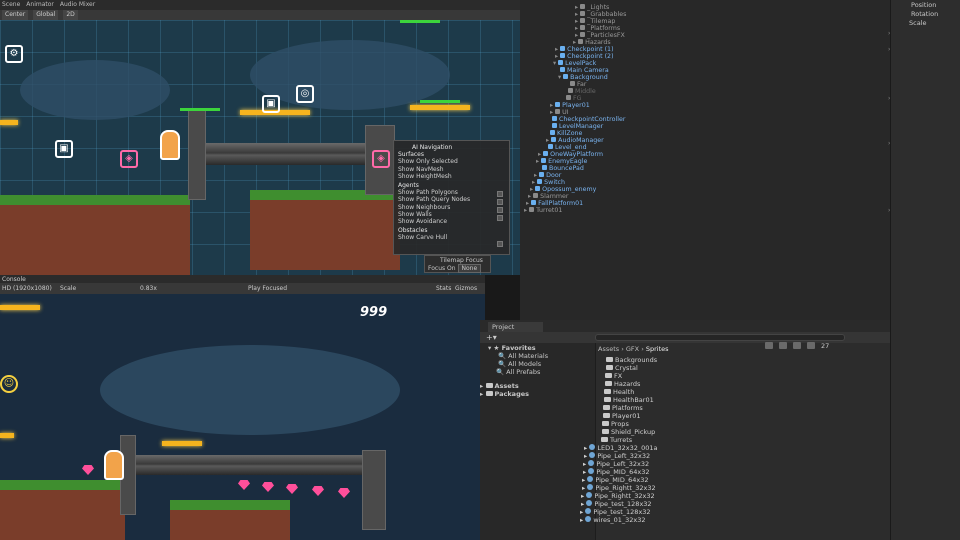  What do you see at coordinates (451, 207) in the screenshot?
I see `show-neighbours-option: Show Neighbours` at bounding box center [451, 207].